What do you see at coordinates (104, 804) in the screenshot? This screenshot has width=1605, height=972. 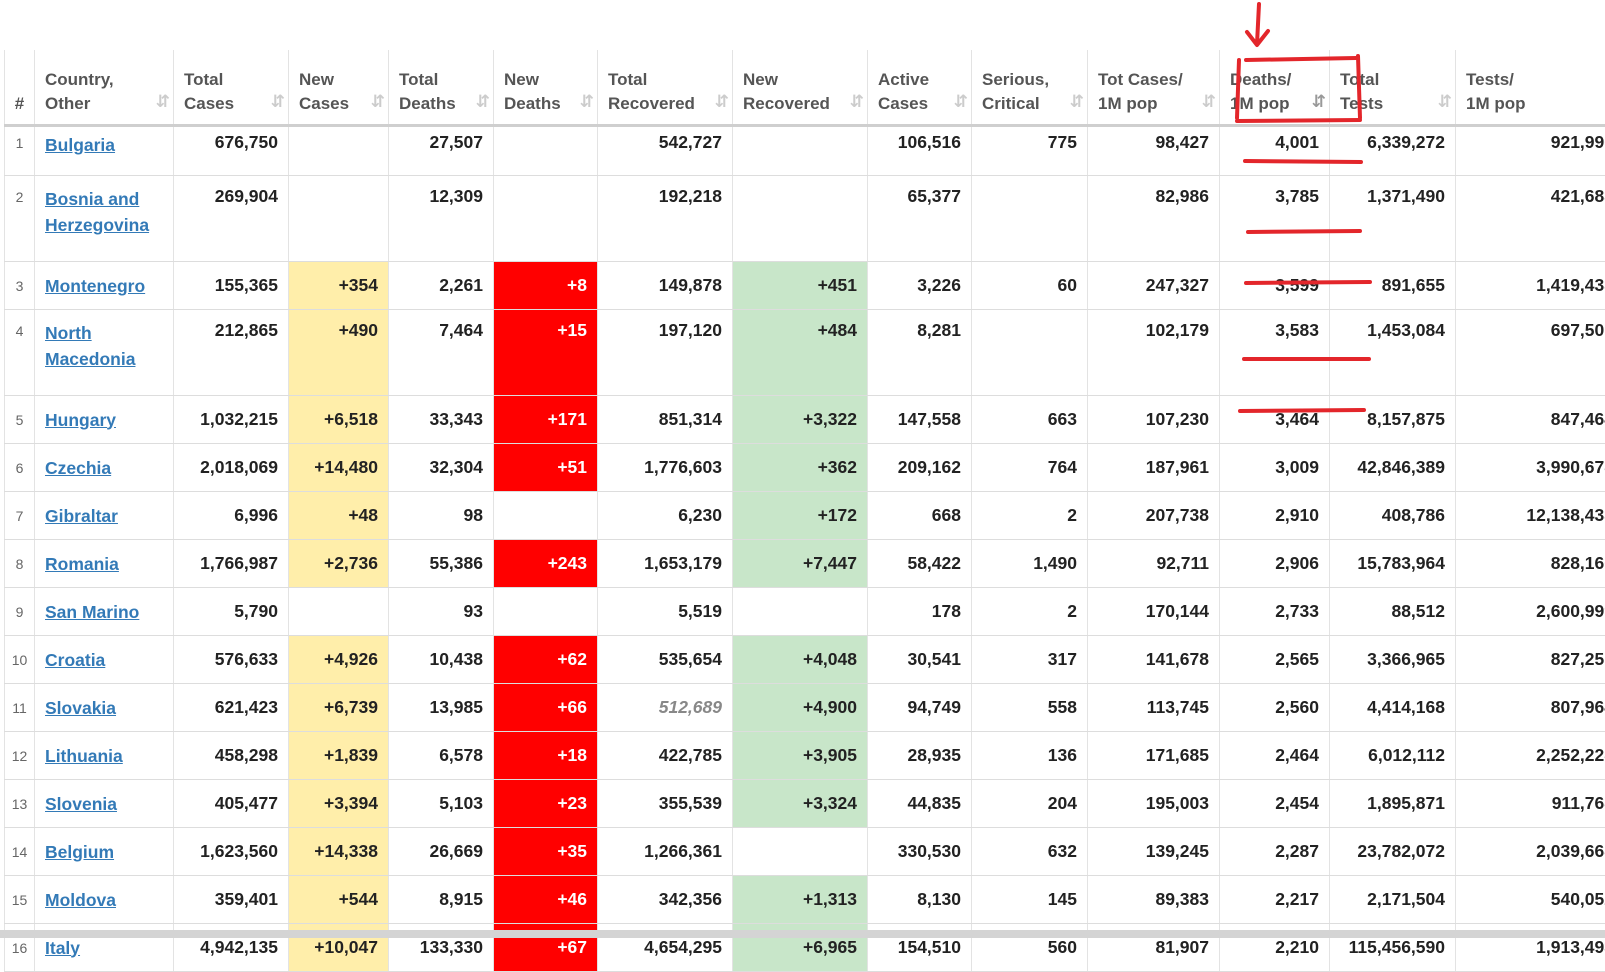 I see `country-link: Slovenia` at bounding box center [104, 804].